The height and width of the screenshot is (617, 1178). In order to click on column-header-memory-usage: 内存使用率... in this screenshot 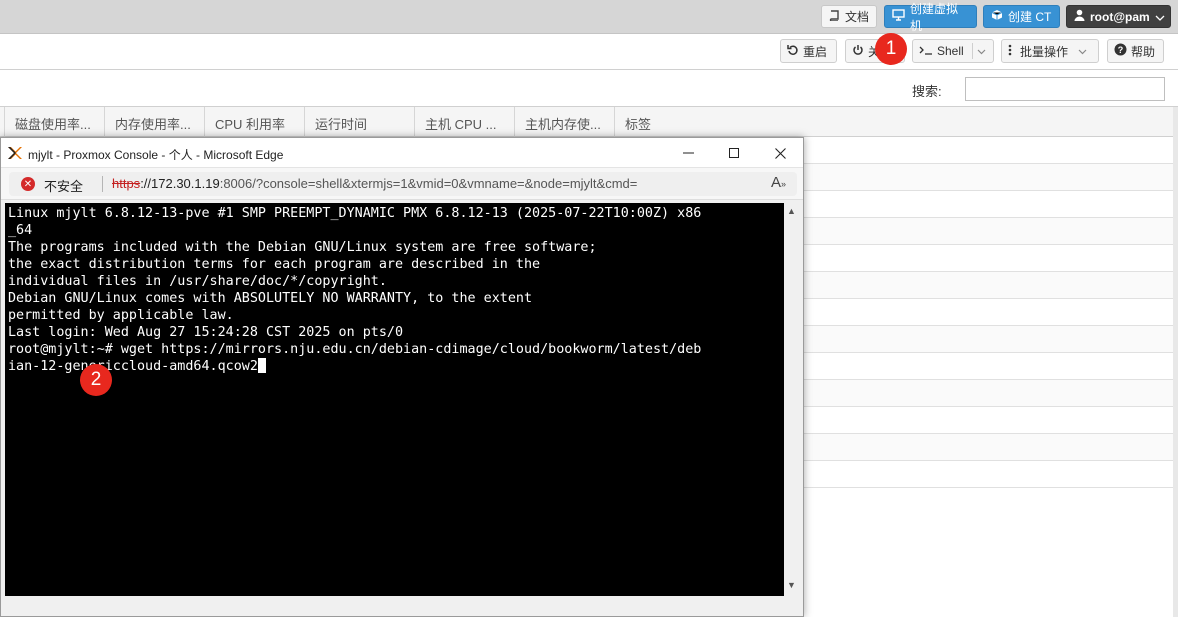, I will do `click(154, 122)`.